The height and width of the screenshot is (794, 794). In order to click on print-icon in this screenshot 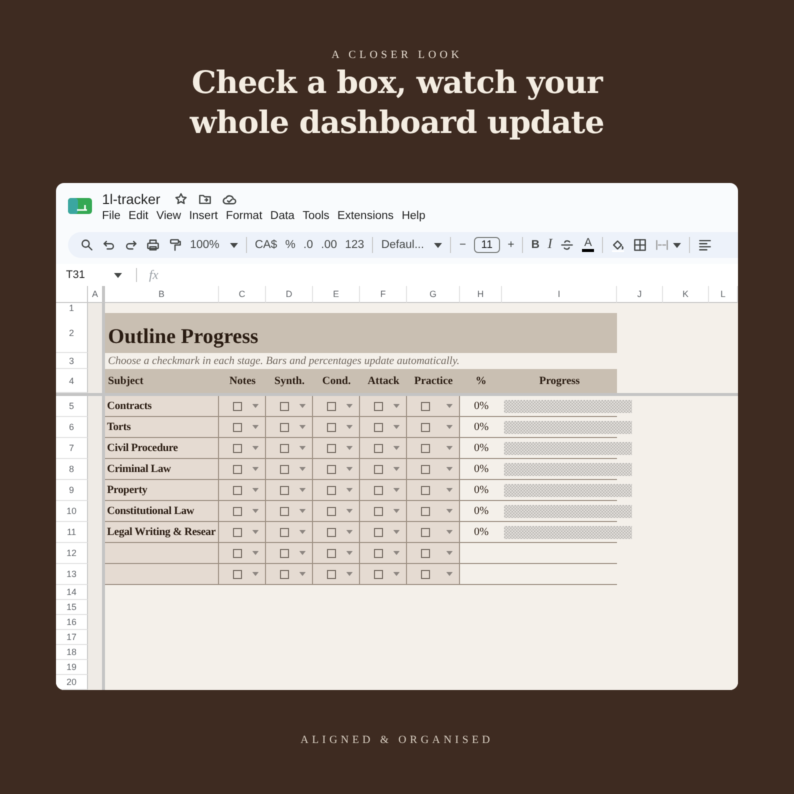, I will do `click(153, 245)`.